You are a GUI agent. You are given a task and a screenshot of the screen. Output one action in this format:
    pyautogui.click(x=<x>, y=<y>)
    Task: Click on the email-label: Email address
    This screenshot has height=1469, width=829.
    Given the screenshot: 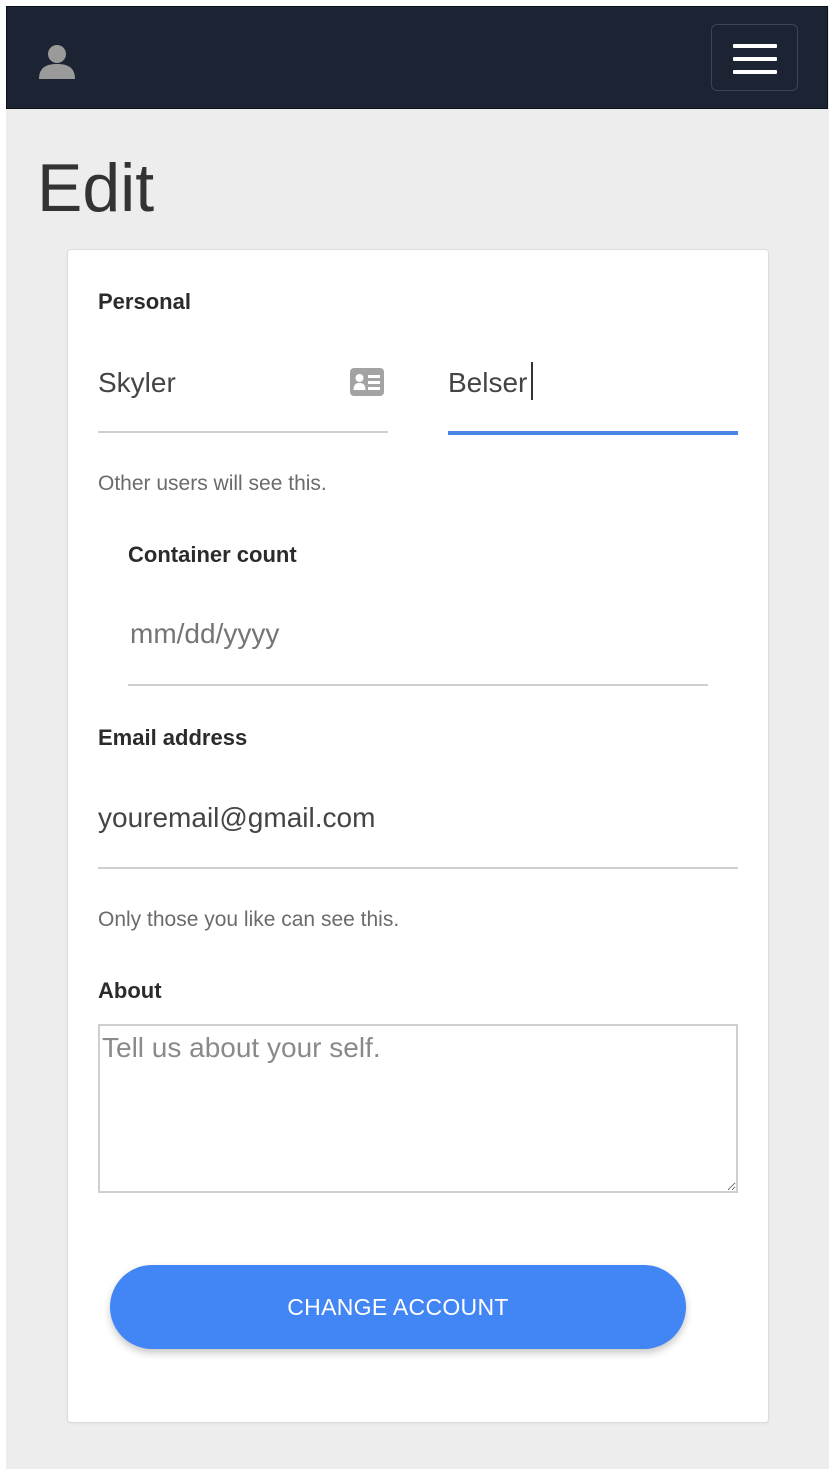 What is the action you would take?
    pyautogui.click(x=173, y=737)
    